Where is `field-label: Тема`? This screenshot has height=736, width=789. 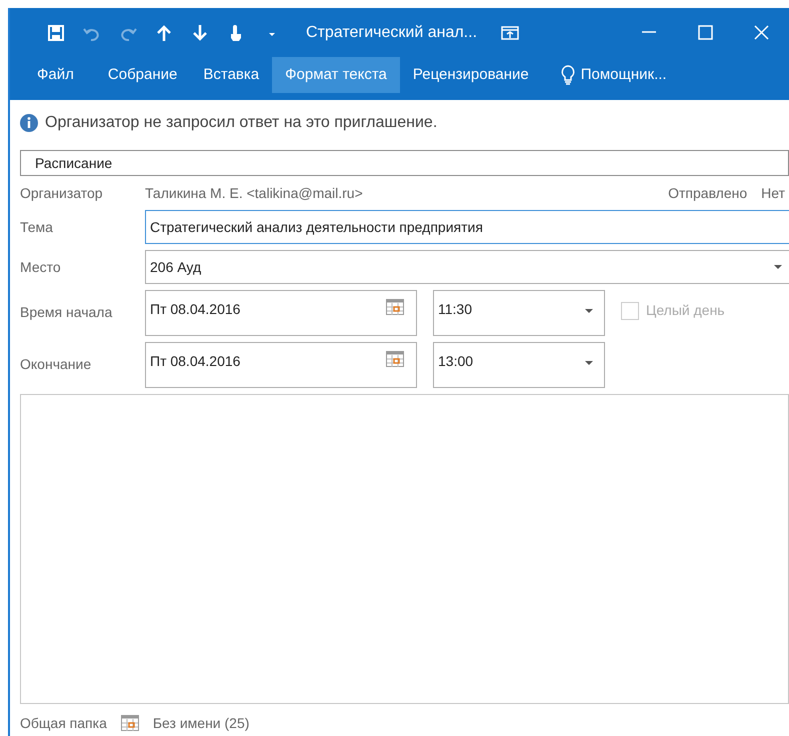
field-label: Тема is located at coordinates (37, 227).